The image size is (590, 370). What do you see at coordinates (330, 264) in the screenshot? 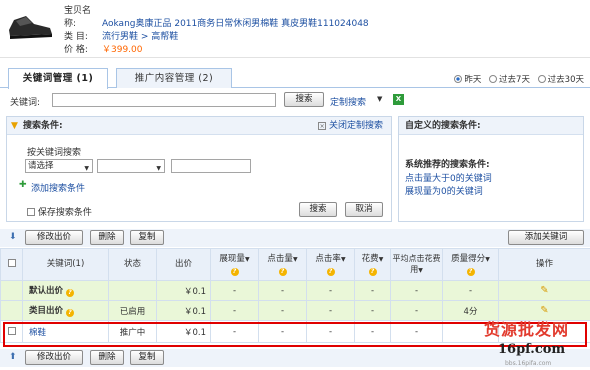
I see `col-ctr: 点击率▼?` at bounding box center [330, 264].